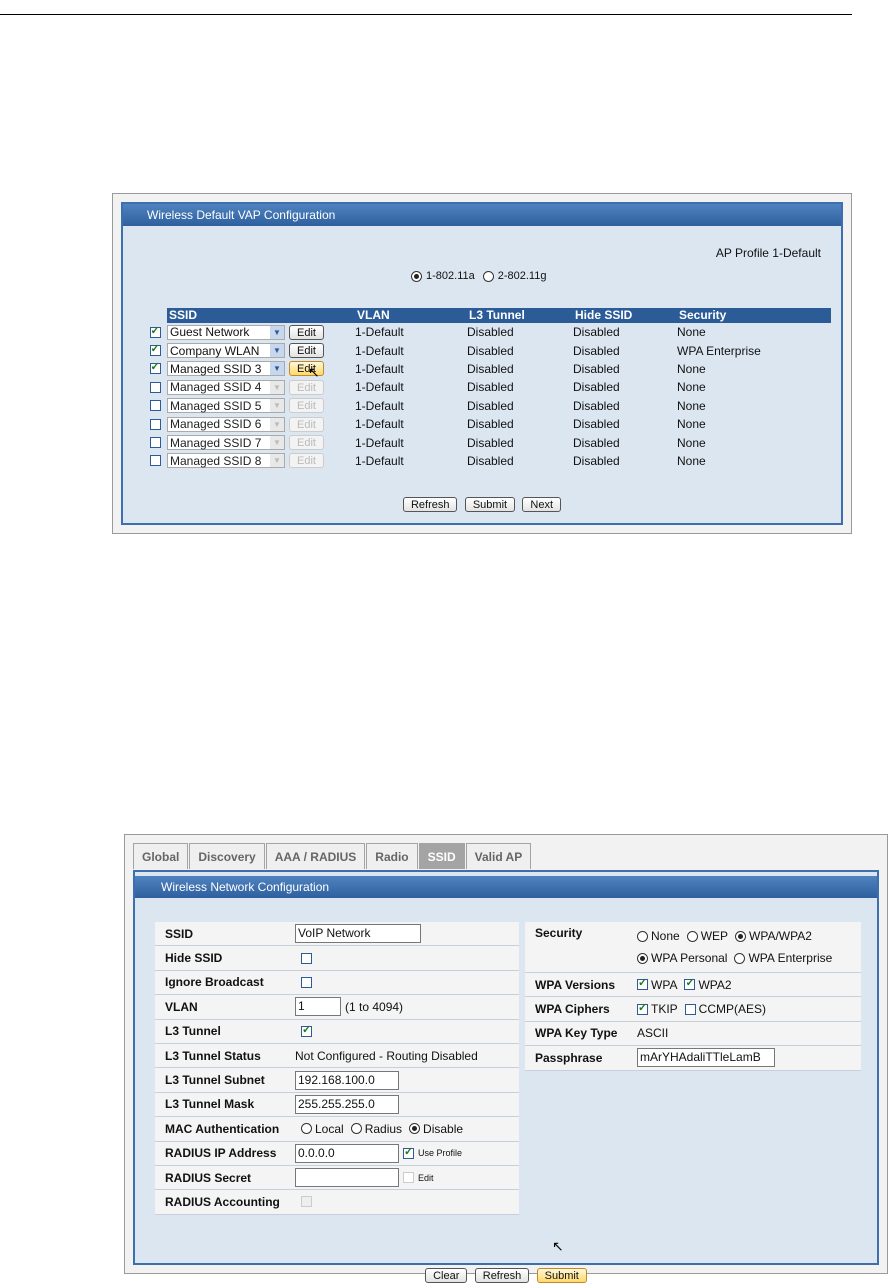  I want to click on ssid-select: Managed SSID 7 ▼, so click(226, 443).